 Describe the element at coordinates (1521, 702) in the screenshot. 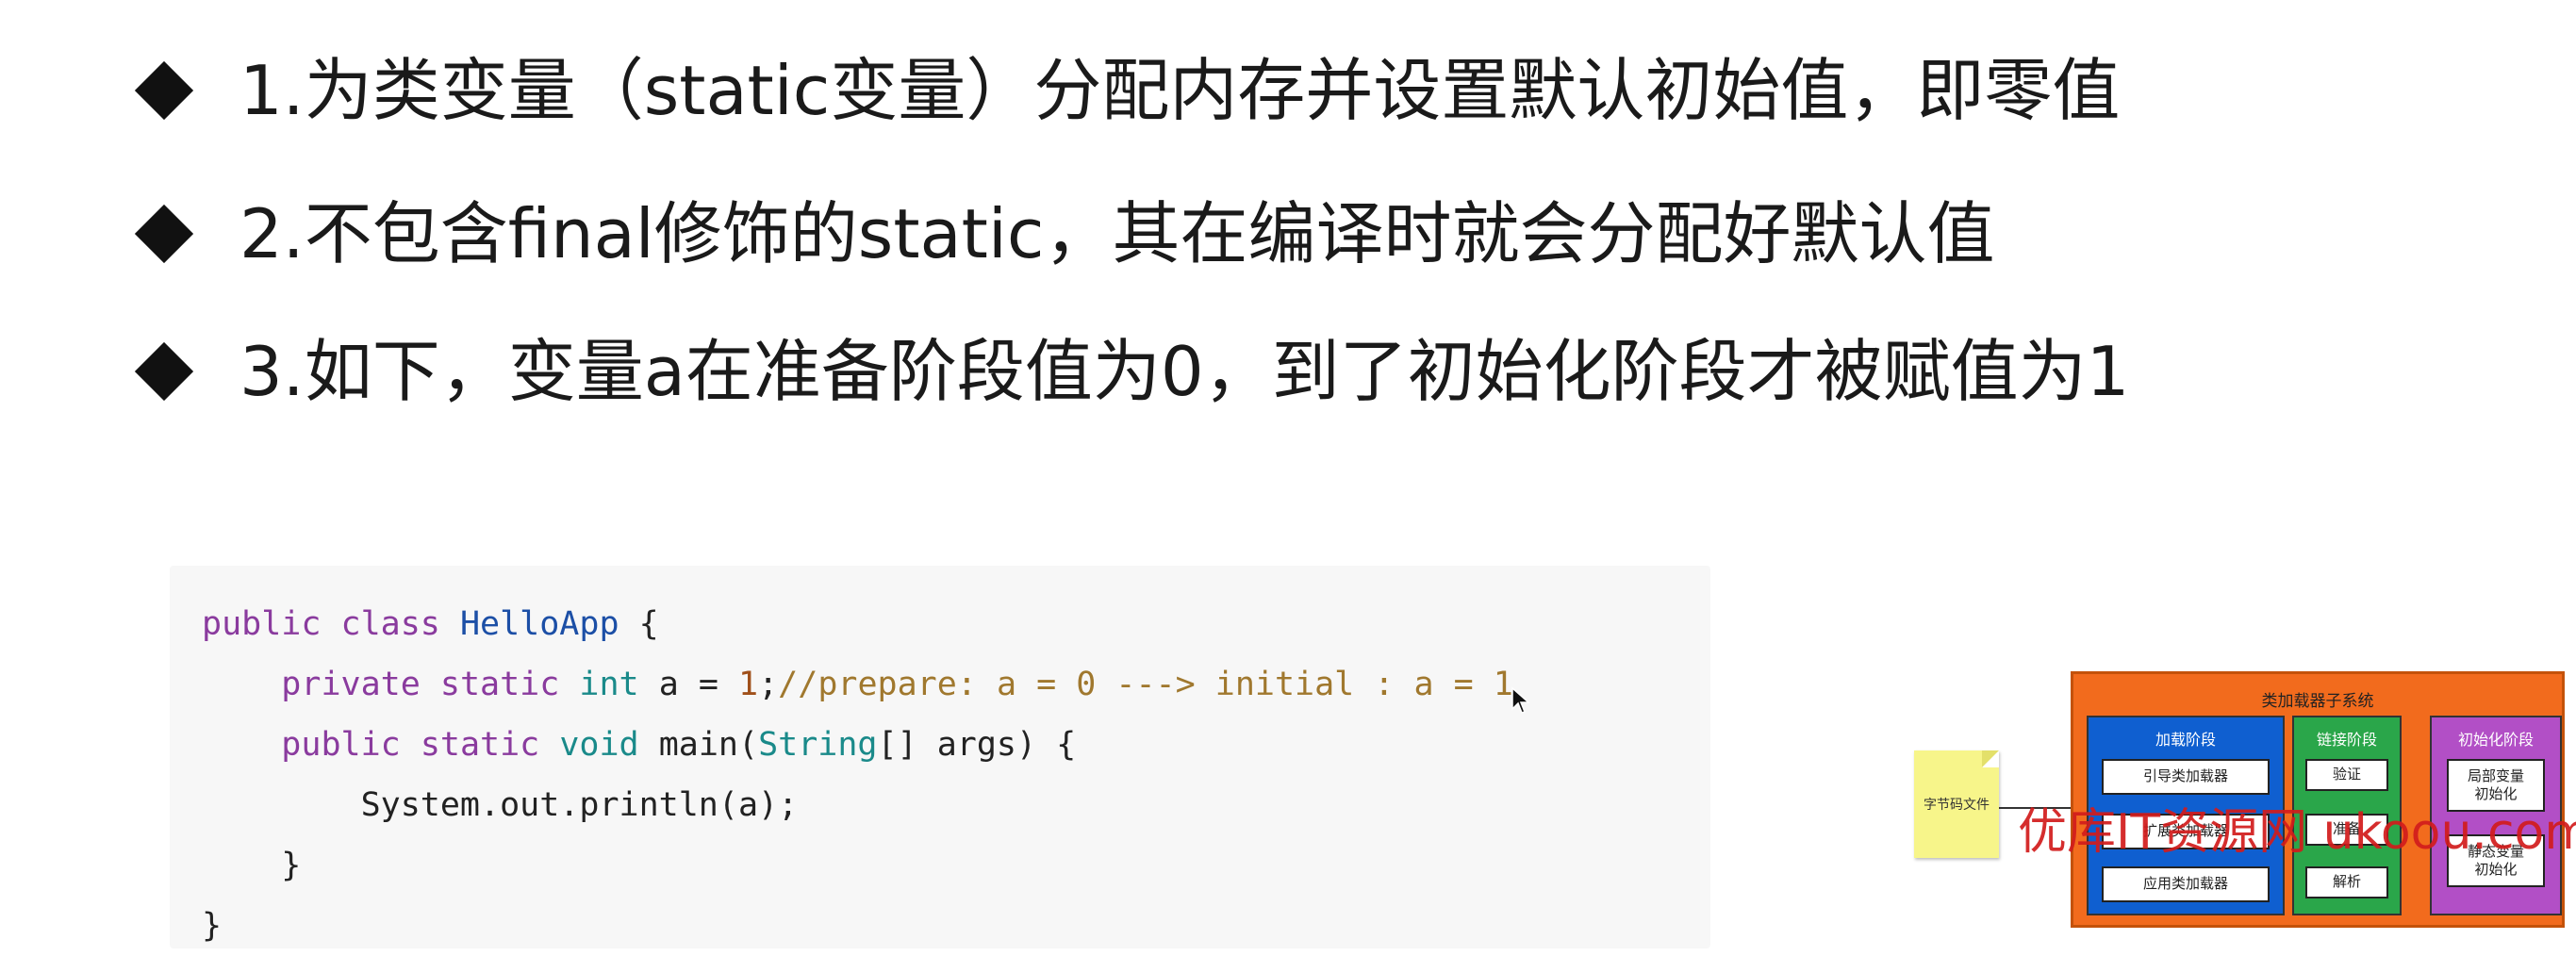

I see `mouse-cursor-icon` at that location.